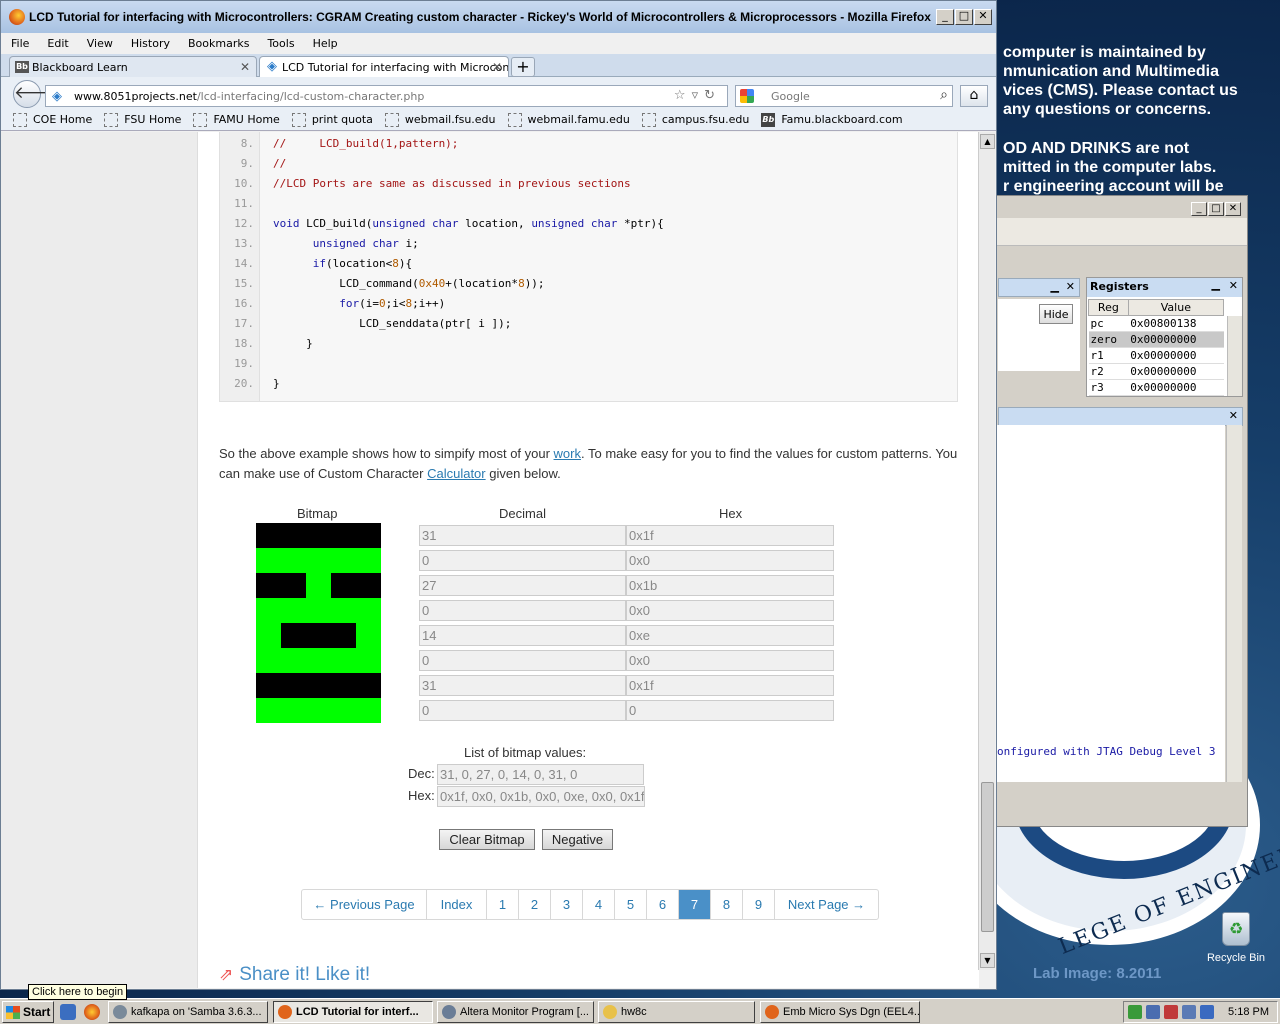  I want to click on close-button: ✕, so click(1233, 209).